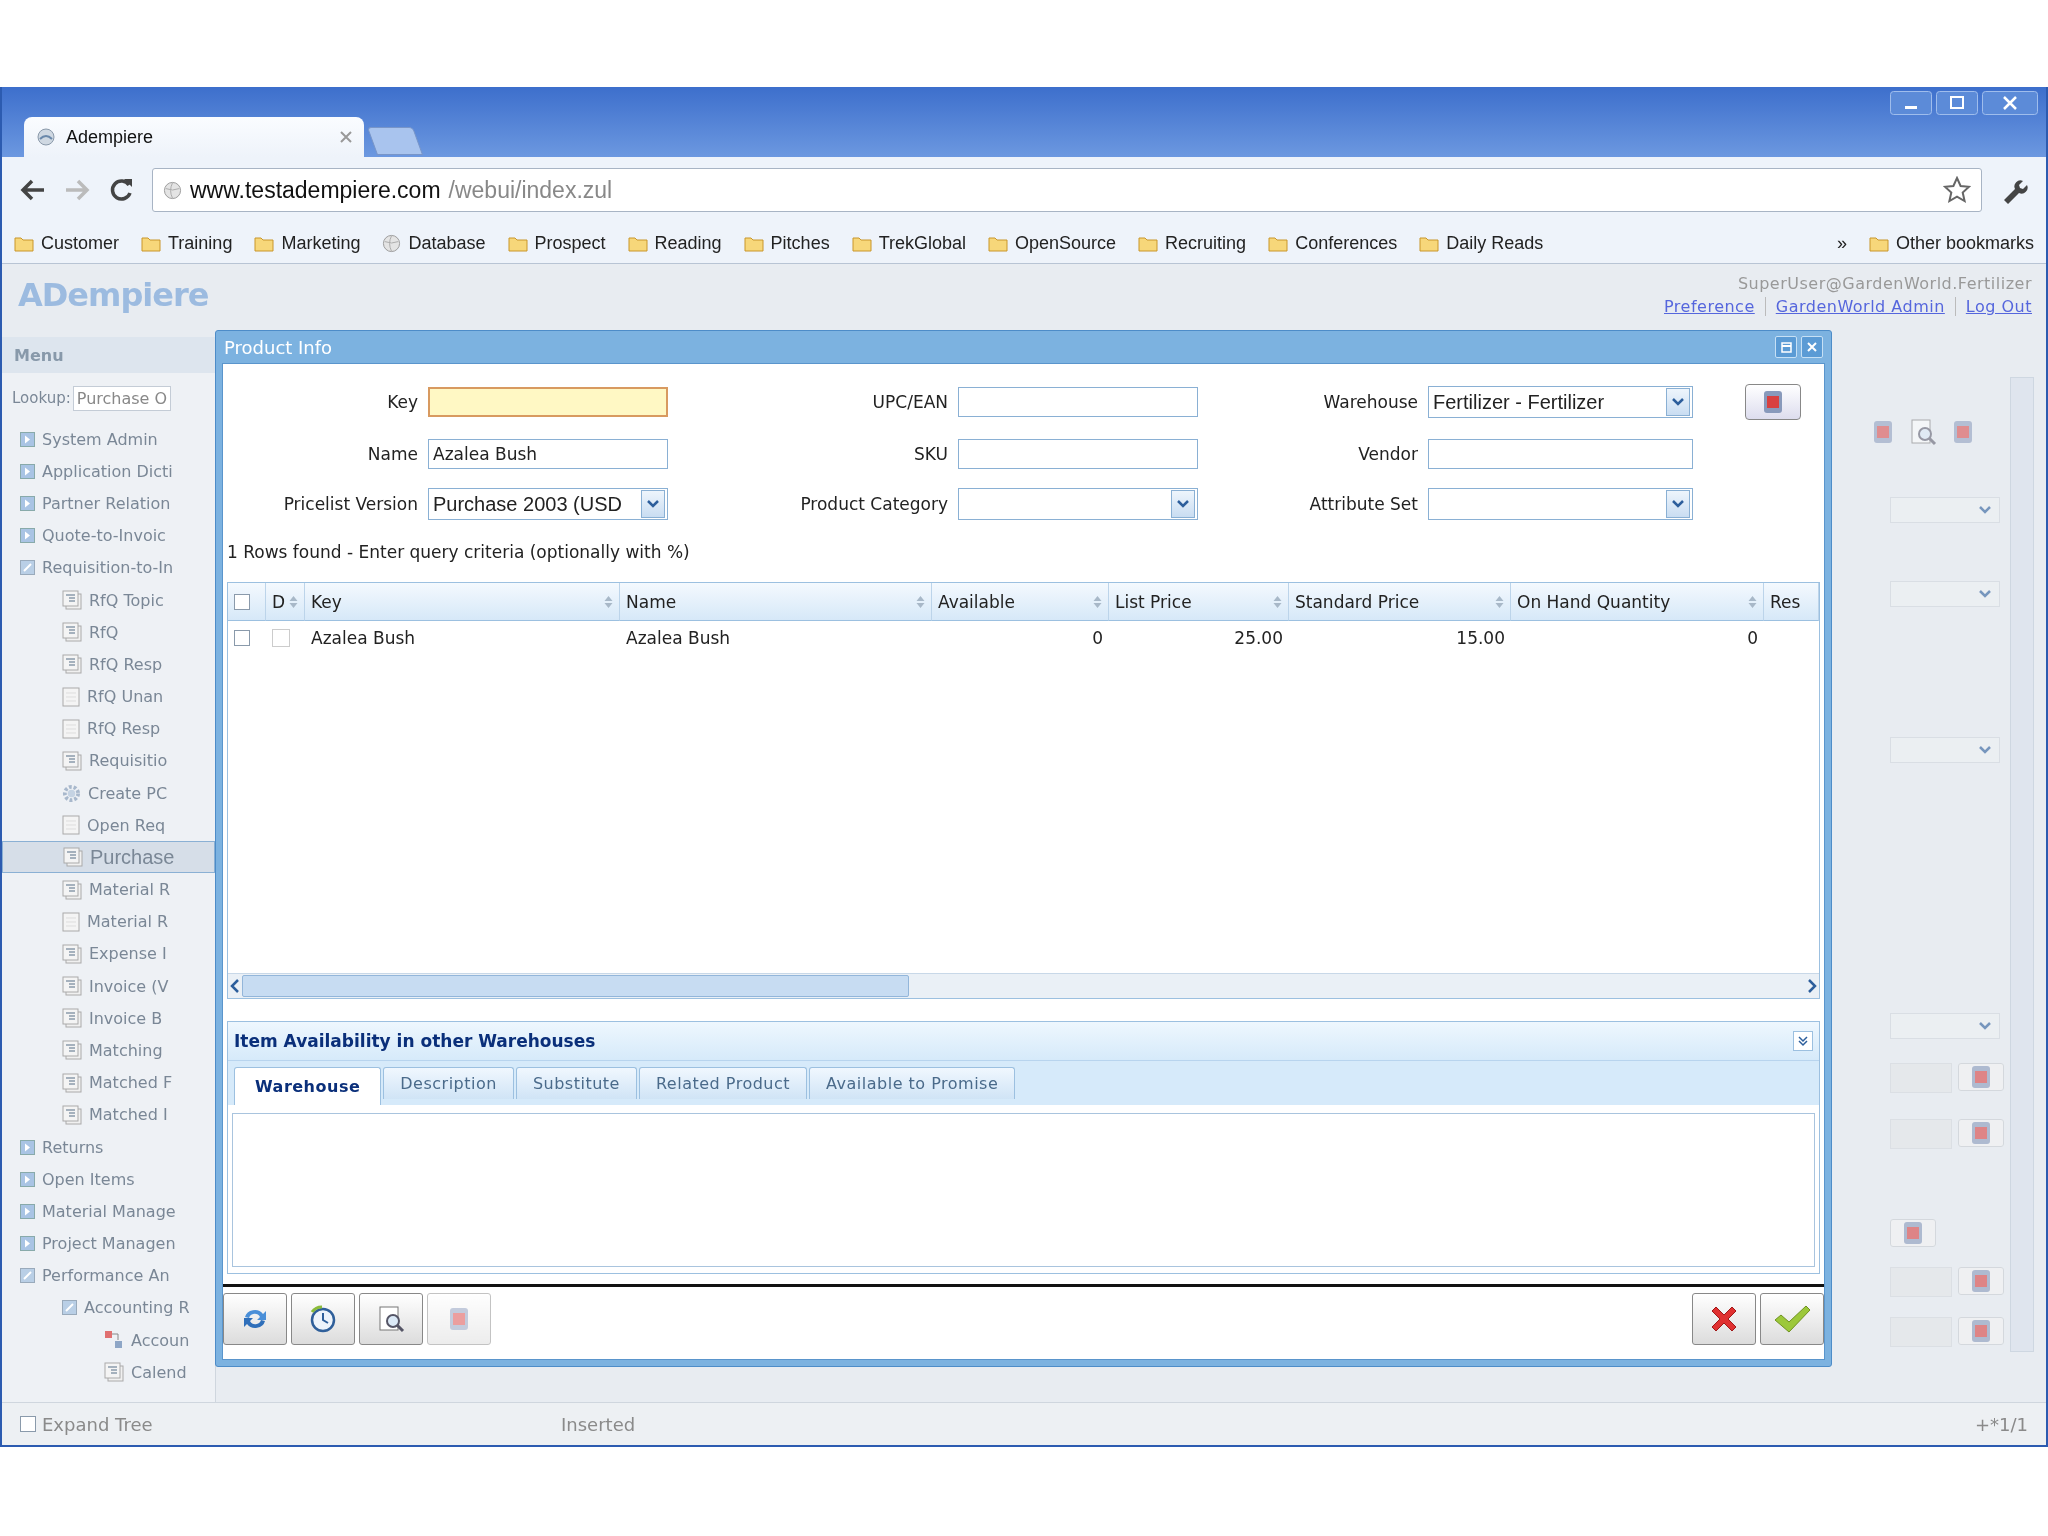 This screenshot has width=2048, height=1536. Describe the element at coordinates (674, 243) in the screenshot. I see `bookmark: Reading` at that location.